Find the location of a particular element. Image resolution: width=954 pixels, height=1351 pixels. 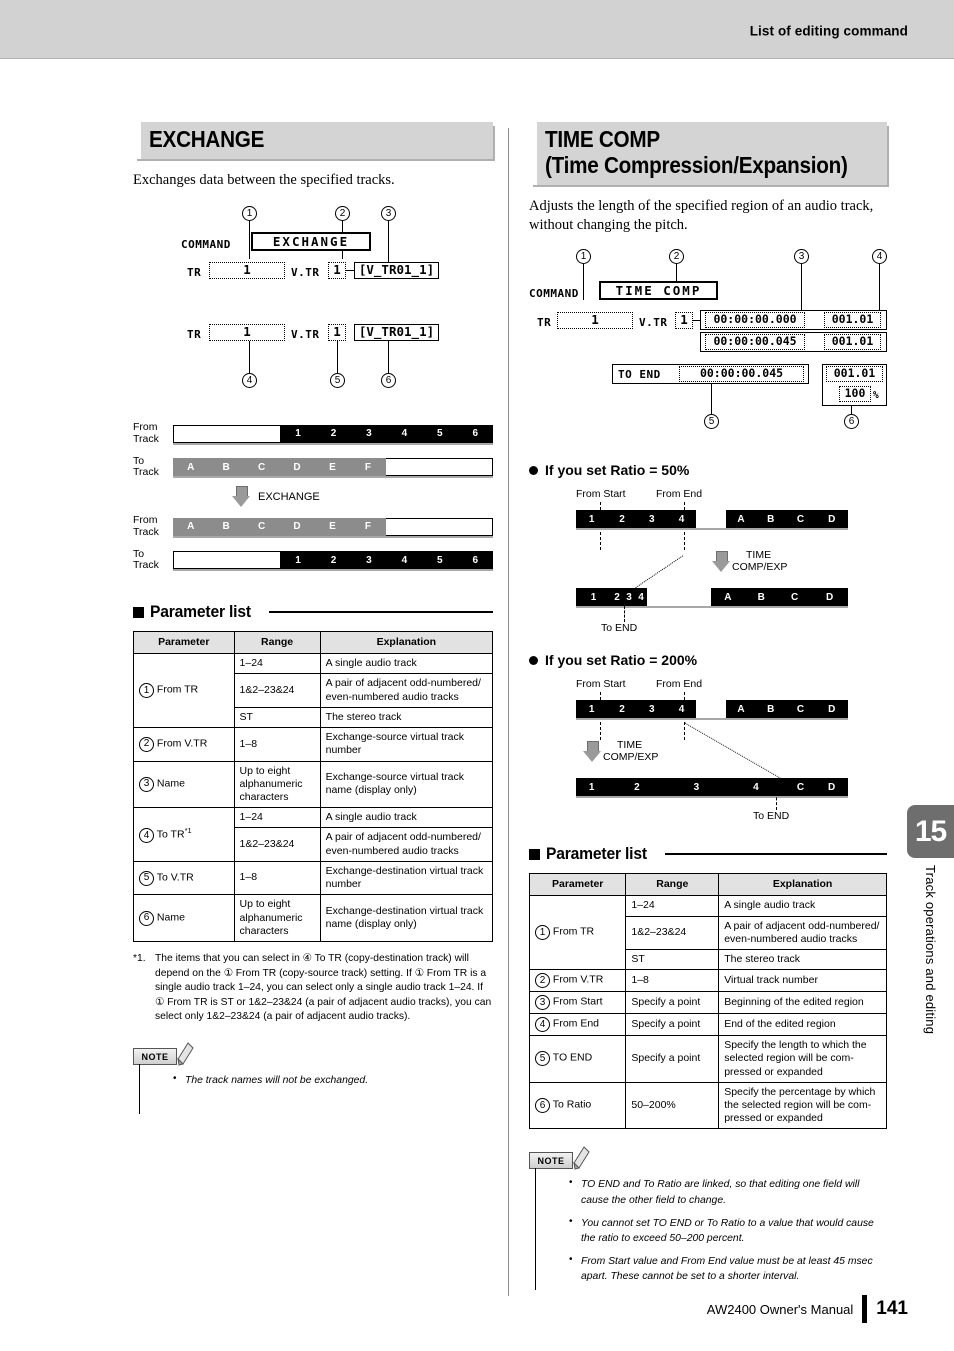

lcd-row1-name-value: [V_TR01_1] is located at coordinates (396, 271).